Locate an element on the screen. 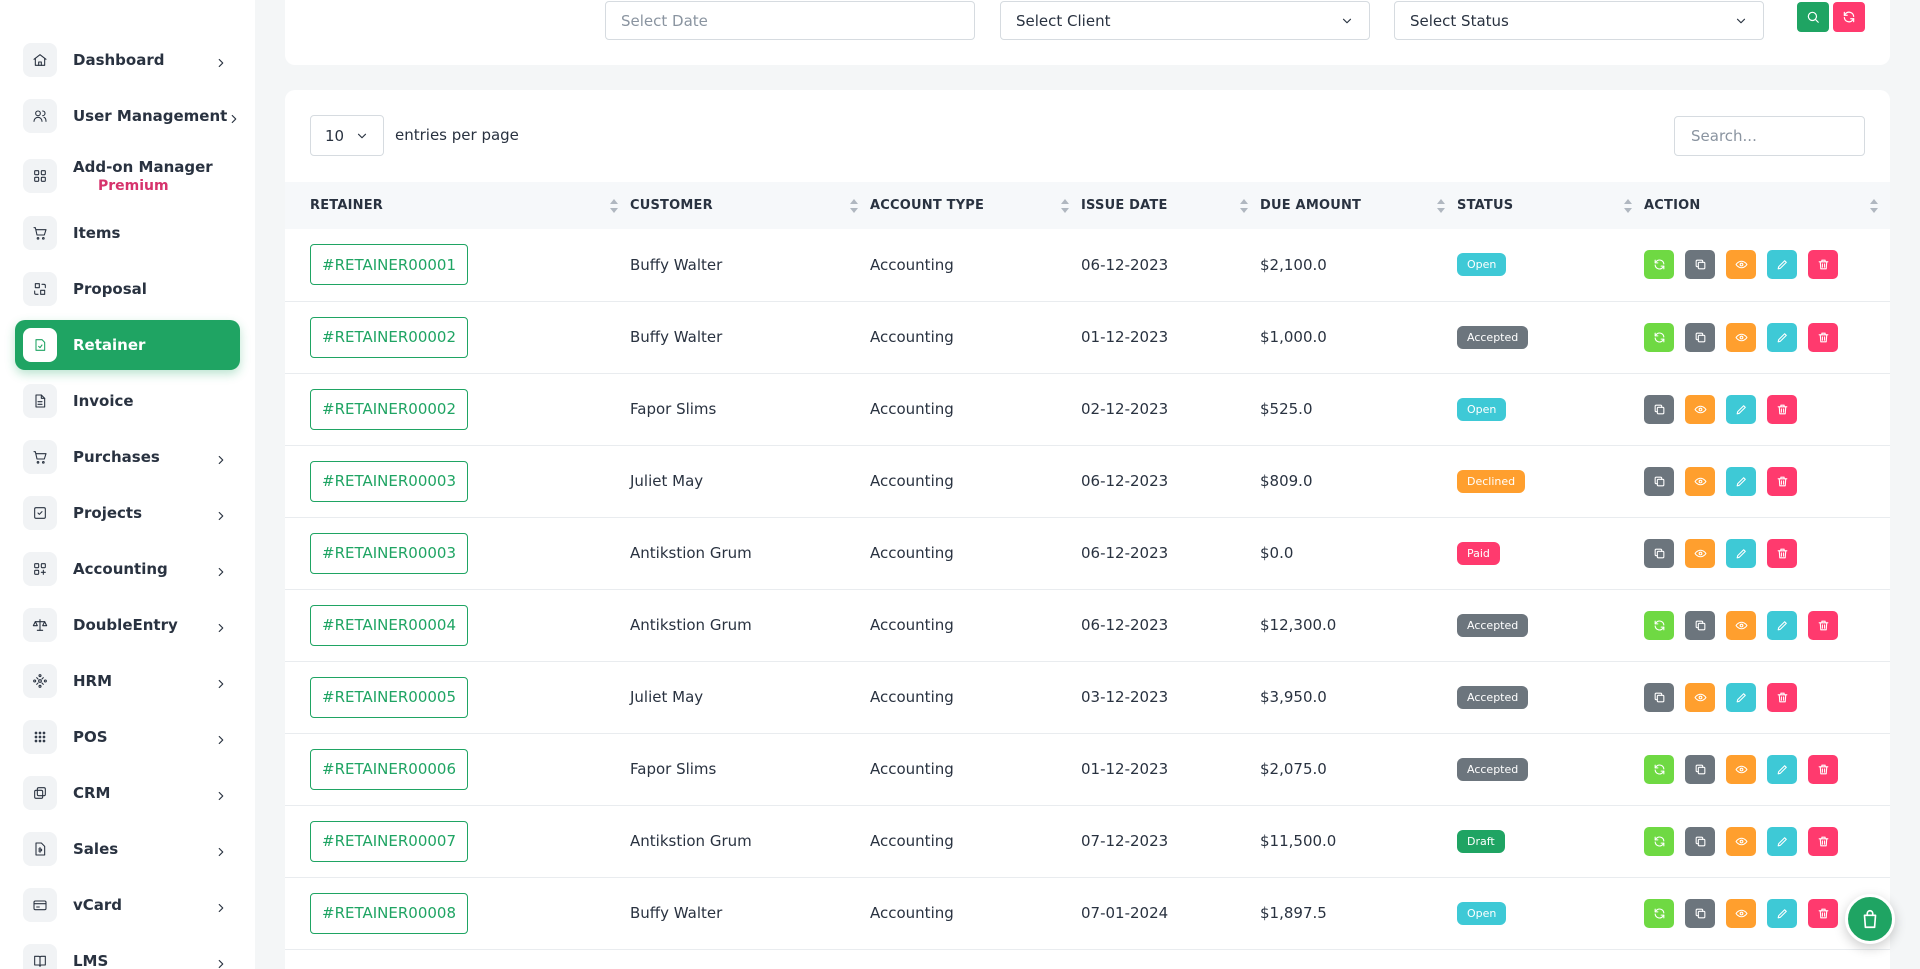  column-header-action: ACTION is located at coordinates (1767, 205).